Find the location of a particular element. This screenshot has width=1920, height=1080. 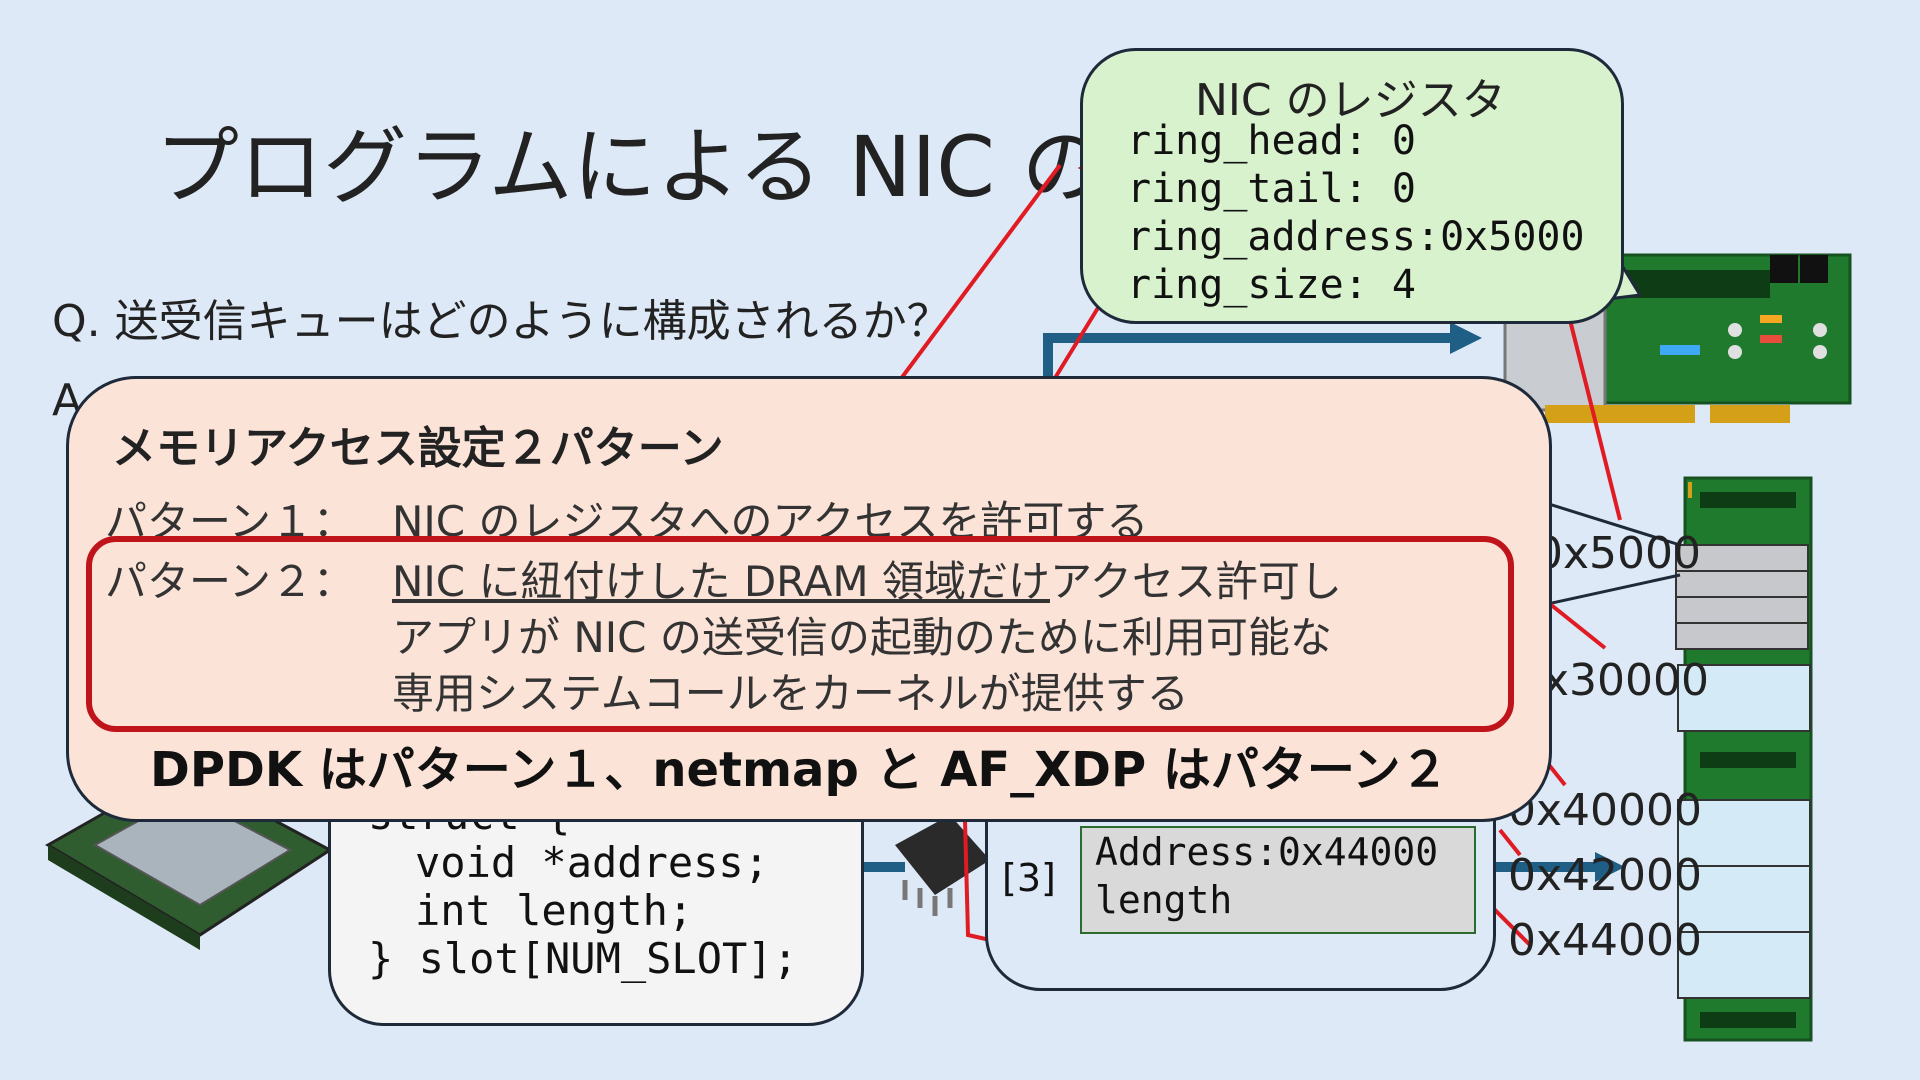

slot-3-address: Address:0x44000 is located at coordinates (1267, 852).